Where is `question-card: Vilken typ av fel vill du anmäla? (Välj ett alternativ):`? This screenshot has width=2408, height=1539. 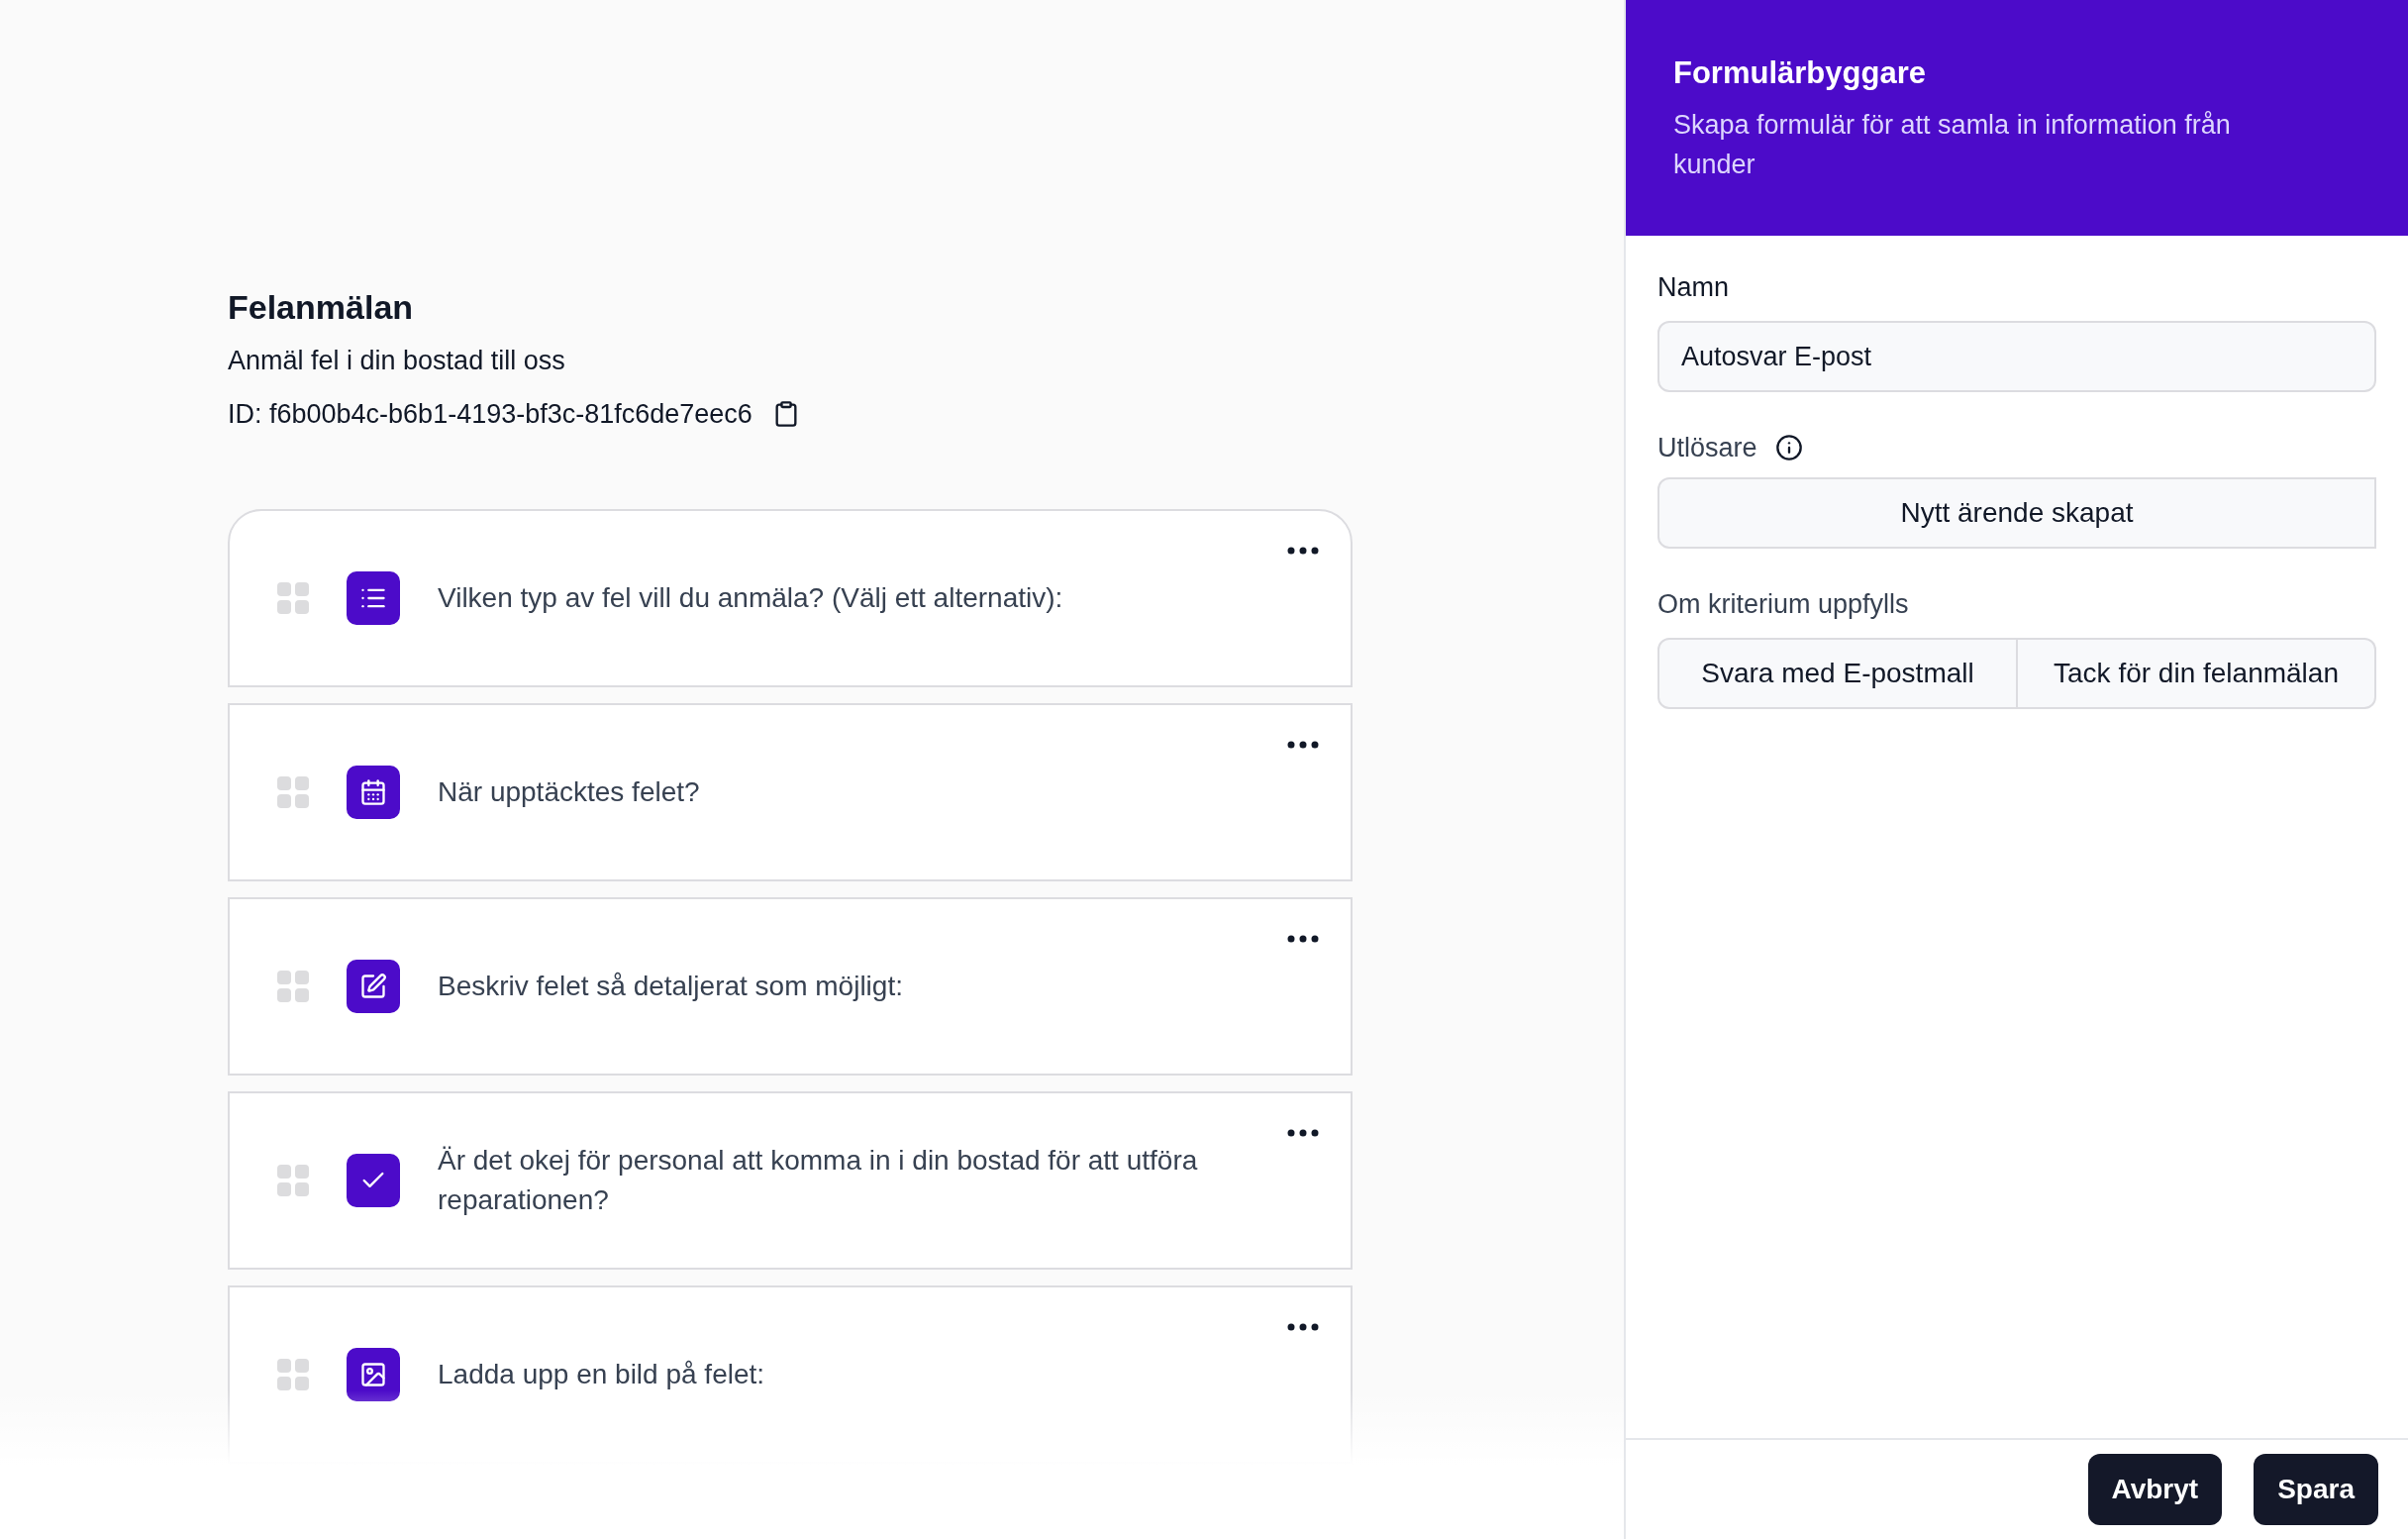
question-card: Vilken typ av fel vill du anmäla? (Välj ett alternativ): is located at coordinates (790, 598).